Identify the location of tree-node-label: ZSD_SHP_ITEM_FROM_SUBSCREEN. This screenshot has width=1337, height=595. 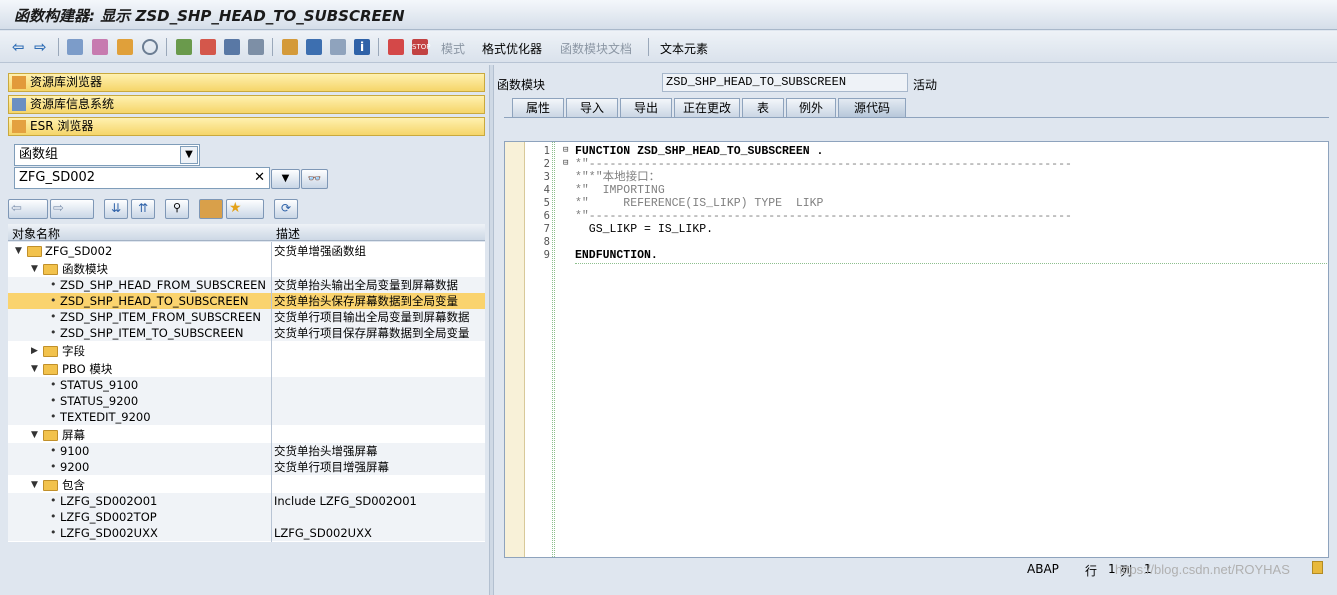
(160, 317).